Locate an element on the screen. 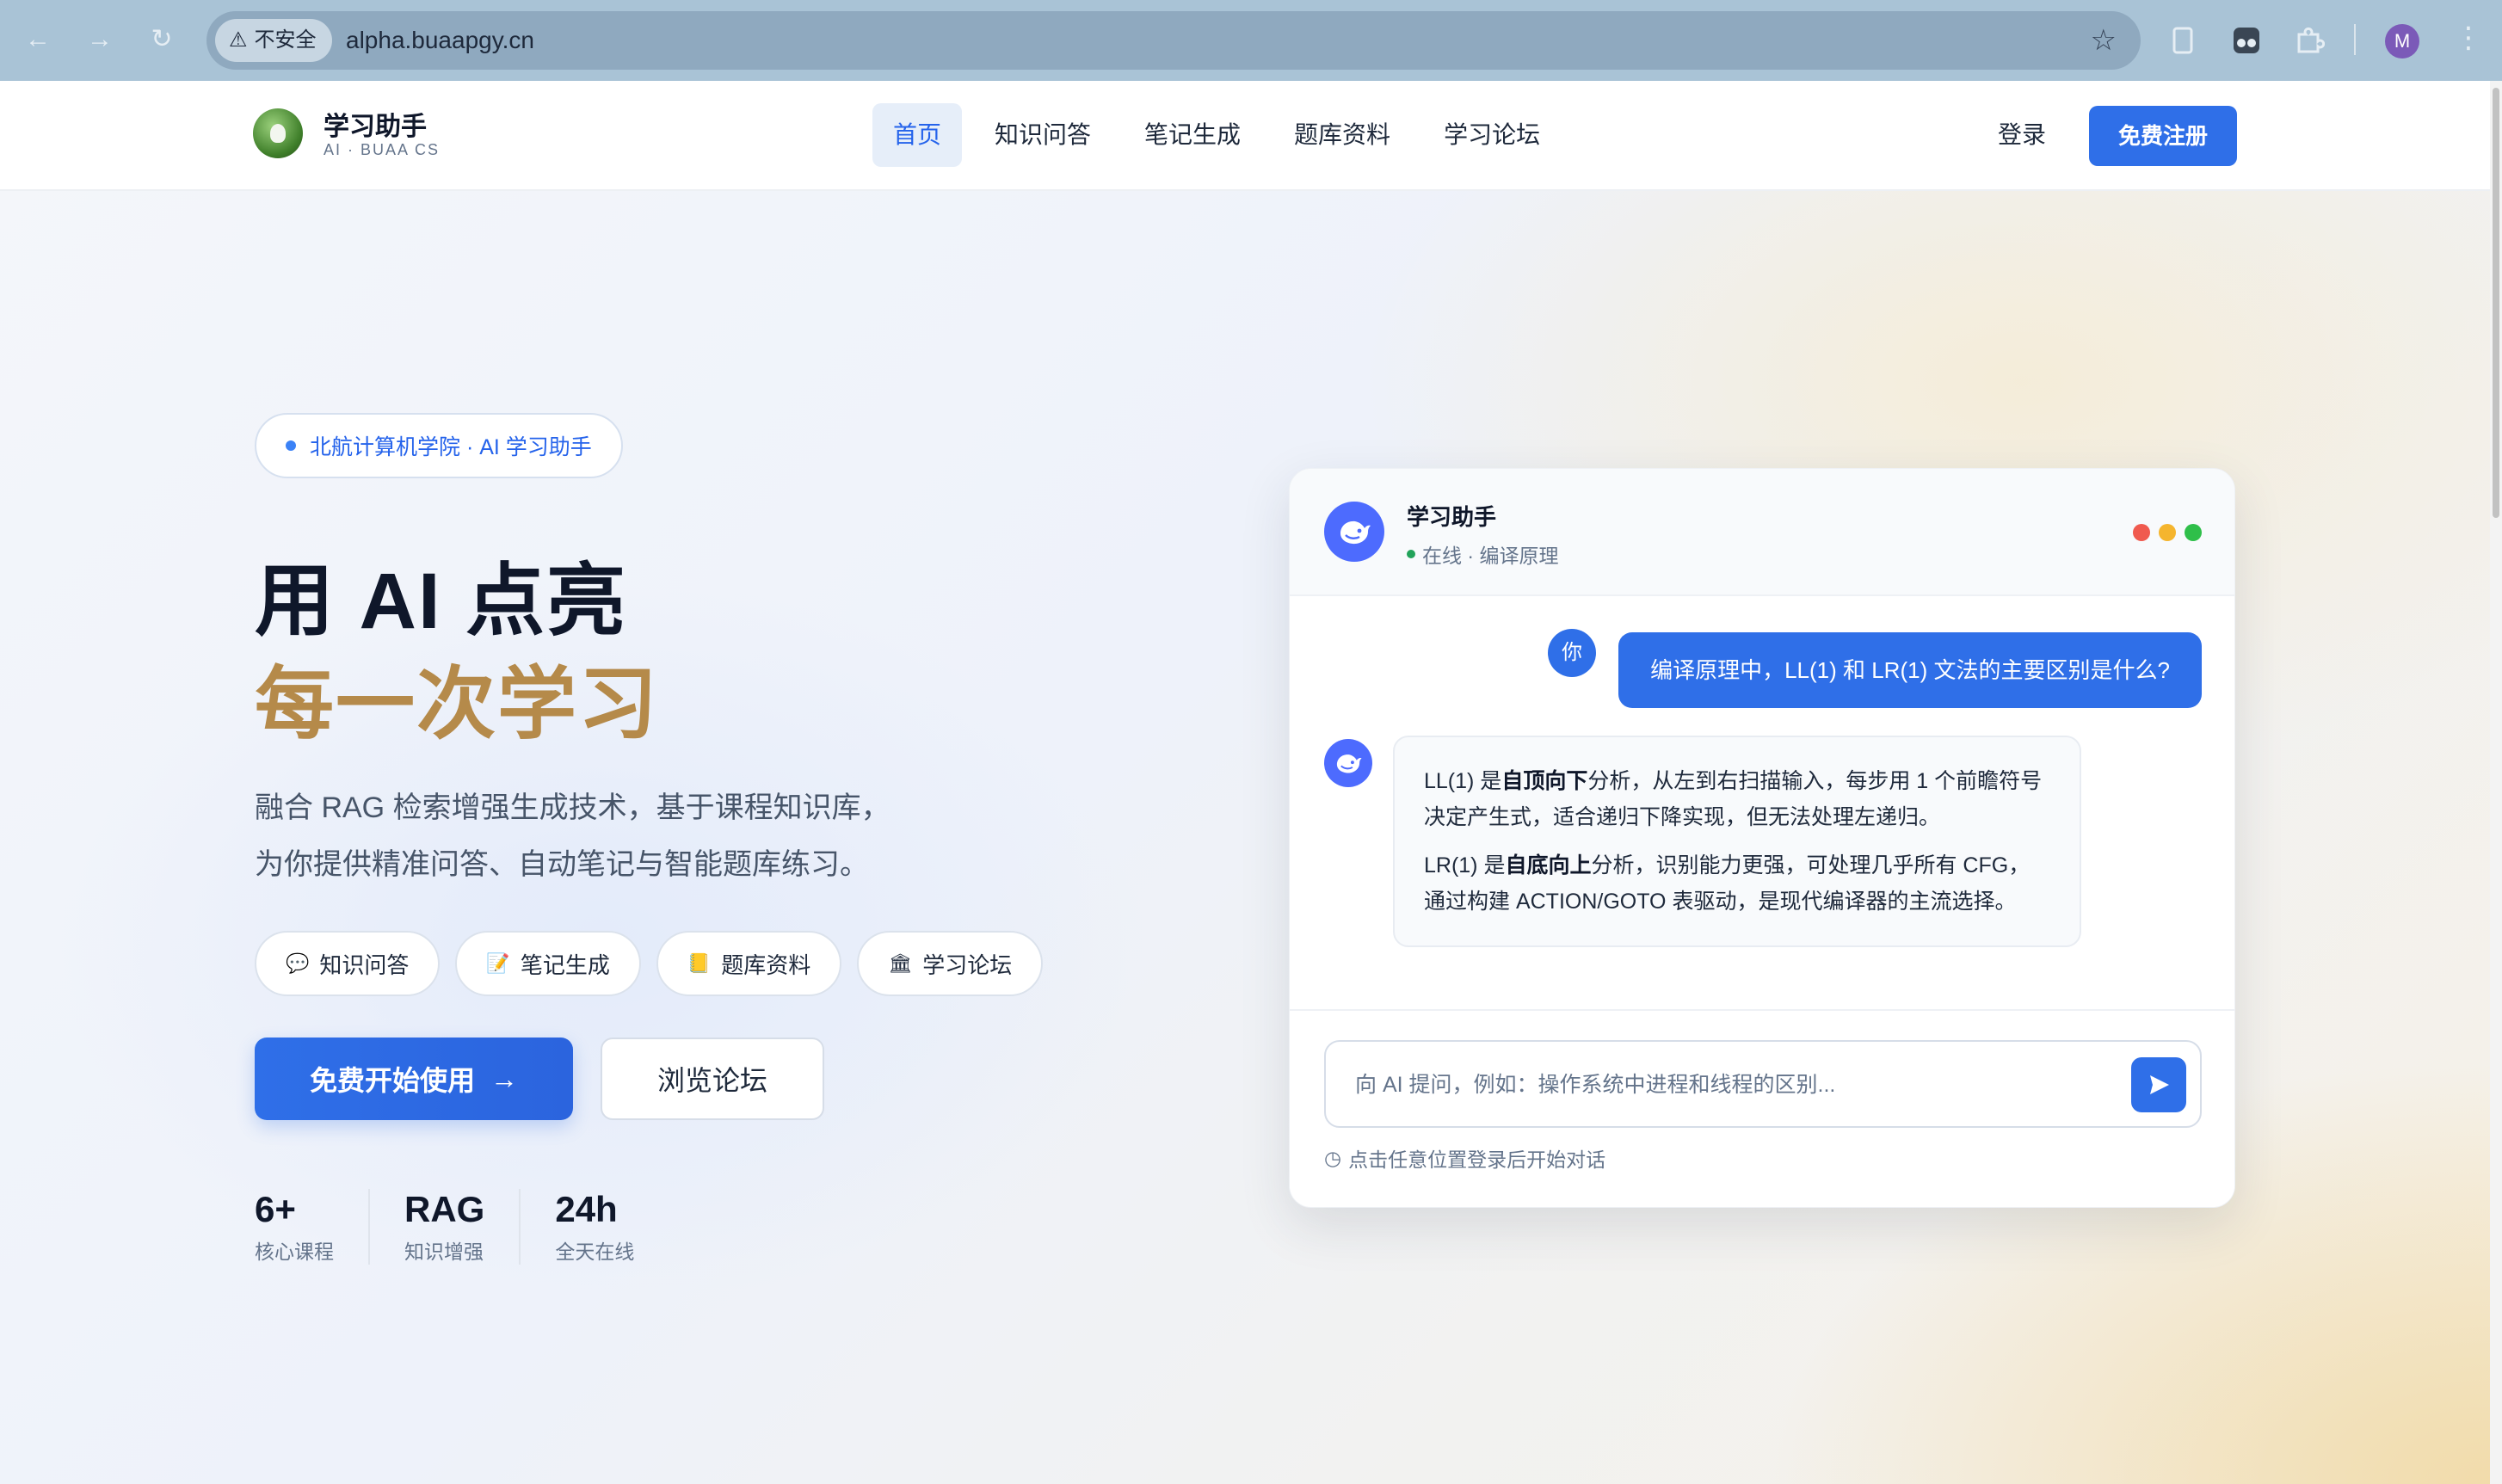  chat-title: 学习助手 is located at coordinates (1452, 517).